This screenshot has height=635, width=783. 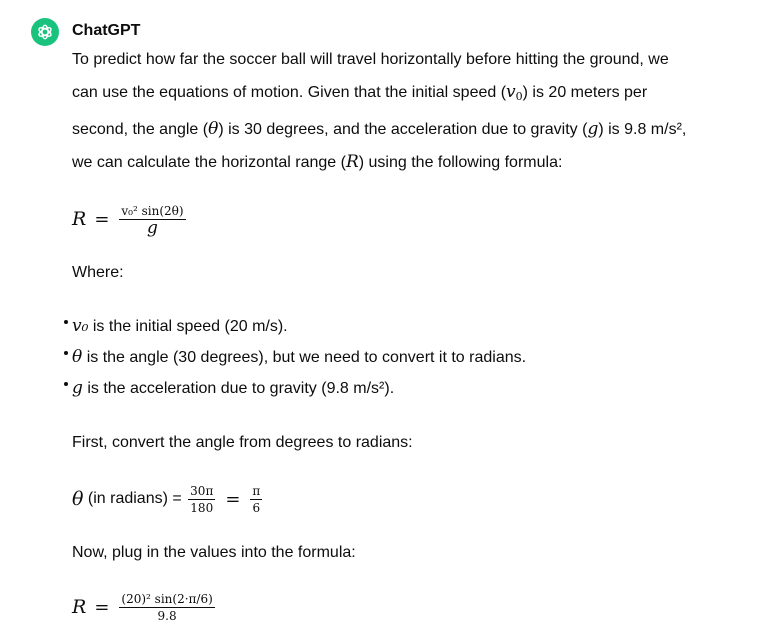 I want to click on list-item-symbol: θ, so click(x=77, y=357).